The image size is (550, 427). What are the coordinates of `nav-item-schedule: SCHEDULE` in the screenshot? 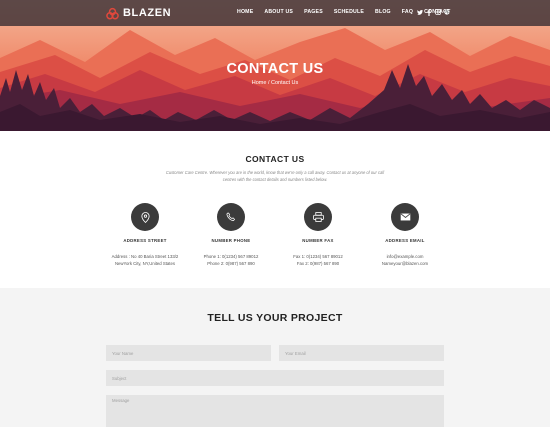 It's located at (349, 13).